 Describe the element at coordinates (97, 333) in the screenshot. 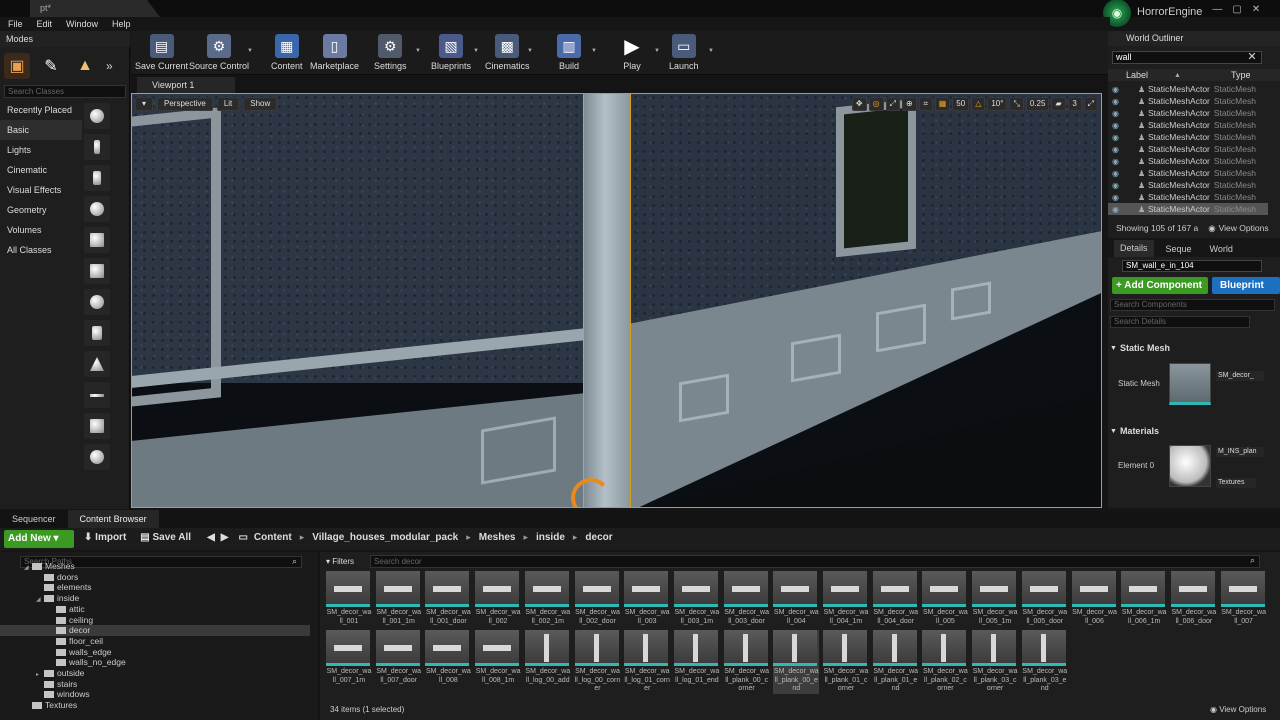

I see `actor-cylinder-mesh-icon` at that location.